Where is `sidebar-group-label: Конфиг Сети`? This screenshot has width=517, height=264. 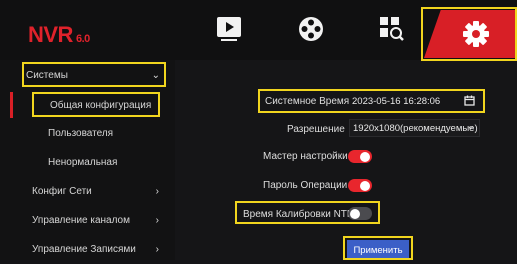
sidebar-group-label: Конфиг Сети is located at coordinates (62, 191).